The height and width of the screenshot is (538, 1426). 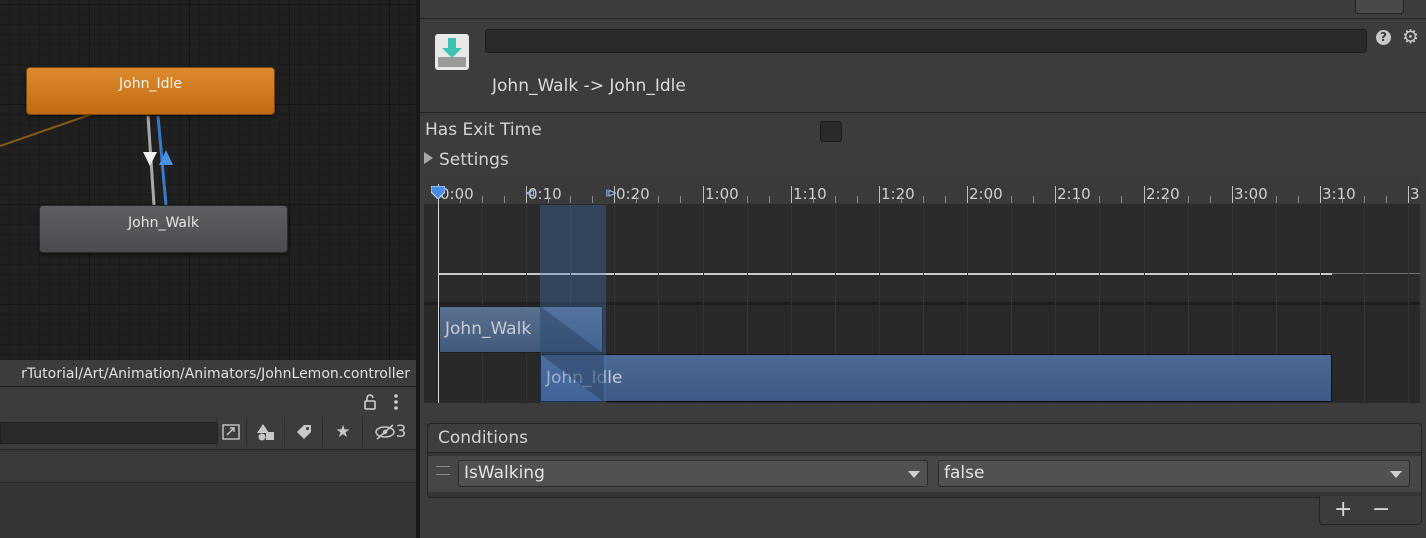 I want to click on ruler-tick-label: 3:00, so click(x=1251, y=194).